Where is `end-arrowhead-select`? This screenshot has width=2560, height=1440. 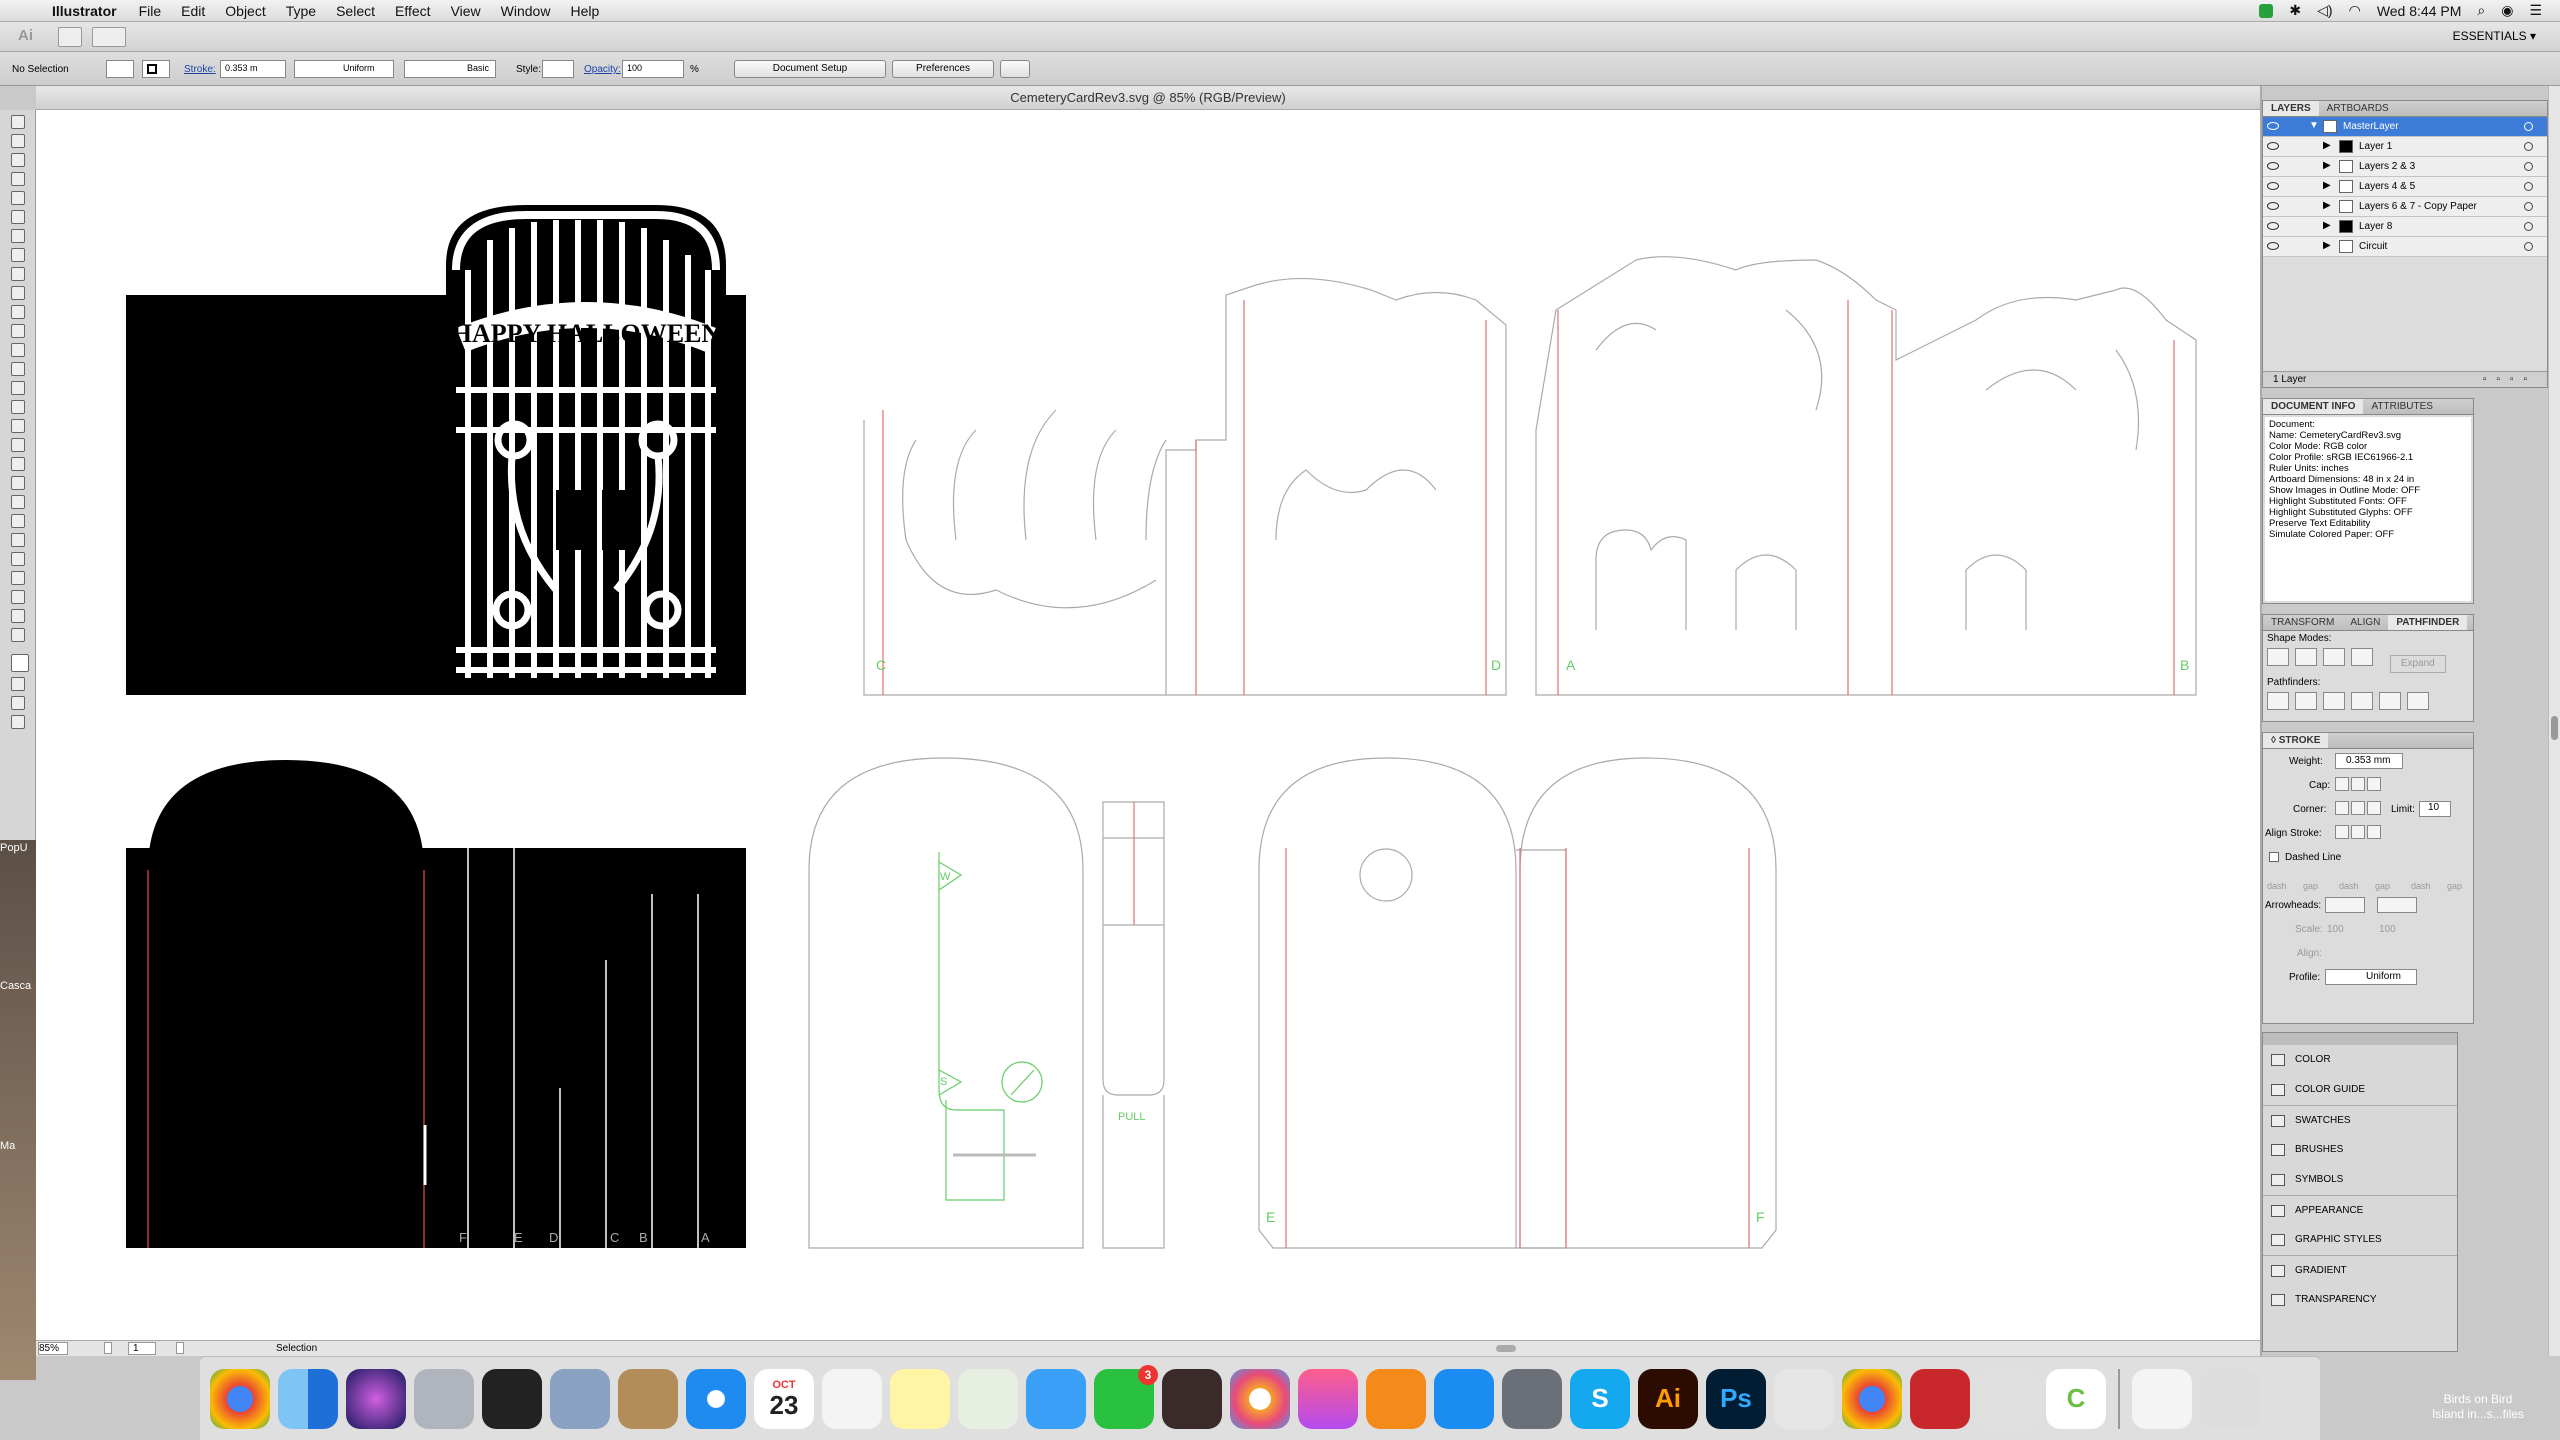
end-arrowhead-select is located at coordinates (2397, 905).